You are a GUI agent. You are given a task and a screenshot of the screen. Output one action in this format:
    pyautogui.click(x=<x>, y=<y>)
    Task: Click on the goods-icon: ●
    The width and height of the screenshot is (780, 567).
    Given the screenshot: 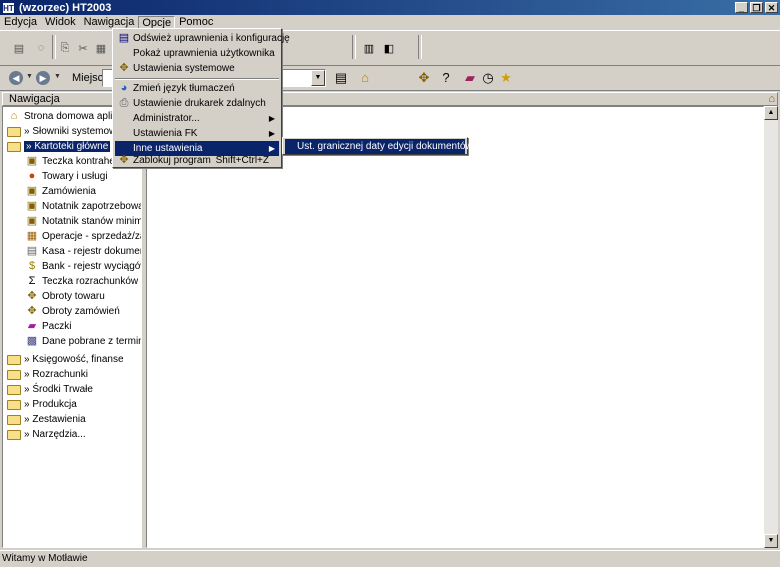 What is the action you would take?
    pyautogui.click(x=32, y=176)
    